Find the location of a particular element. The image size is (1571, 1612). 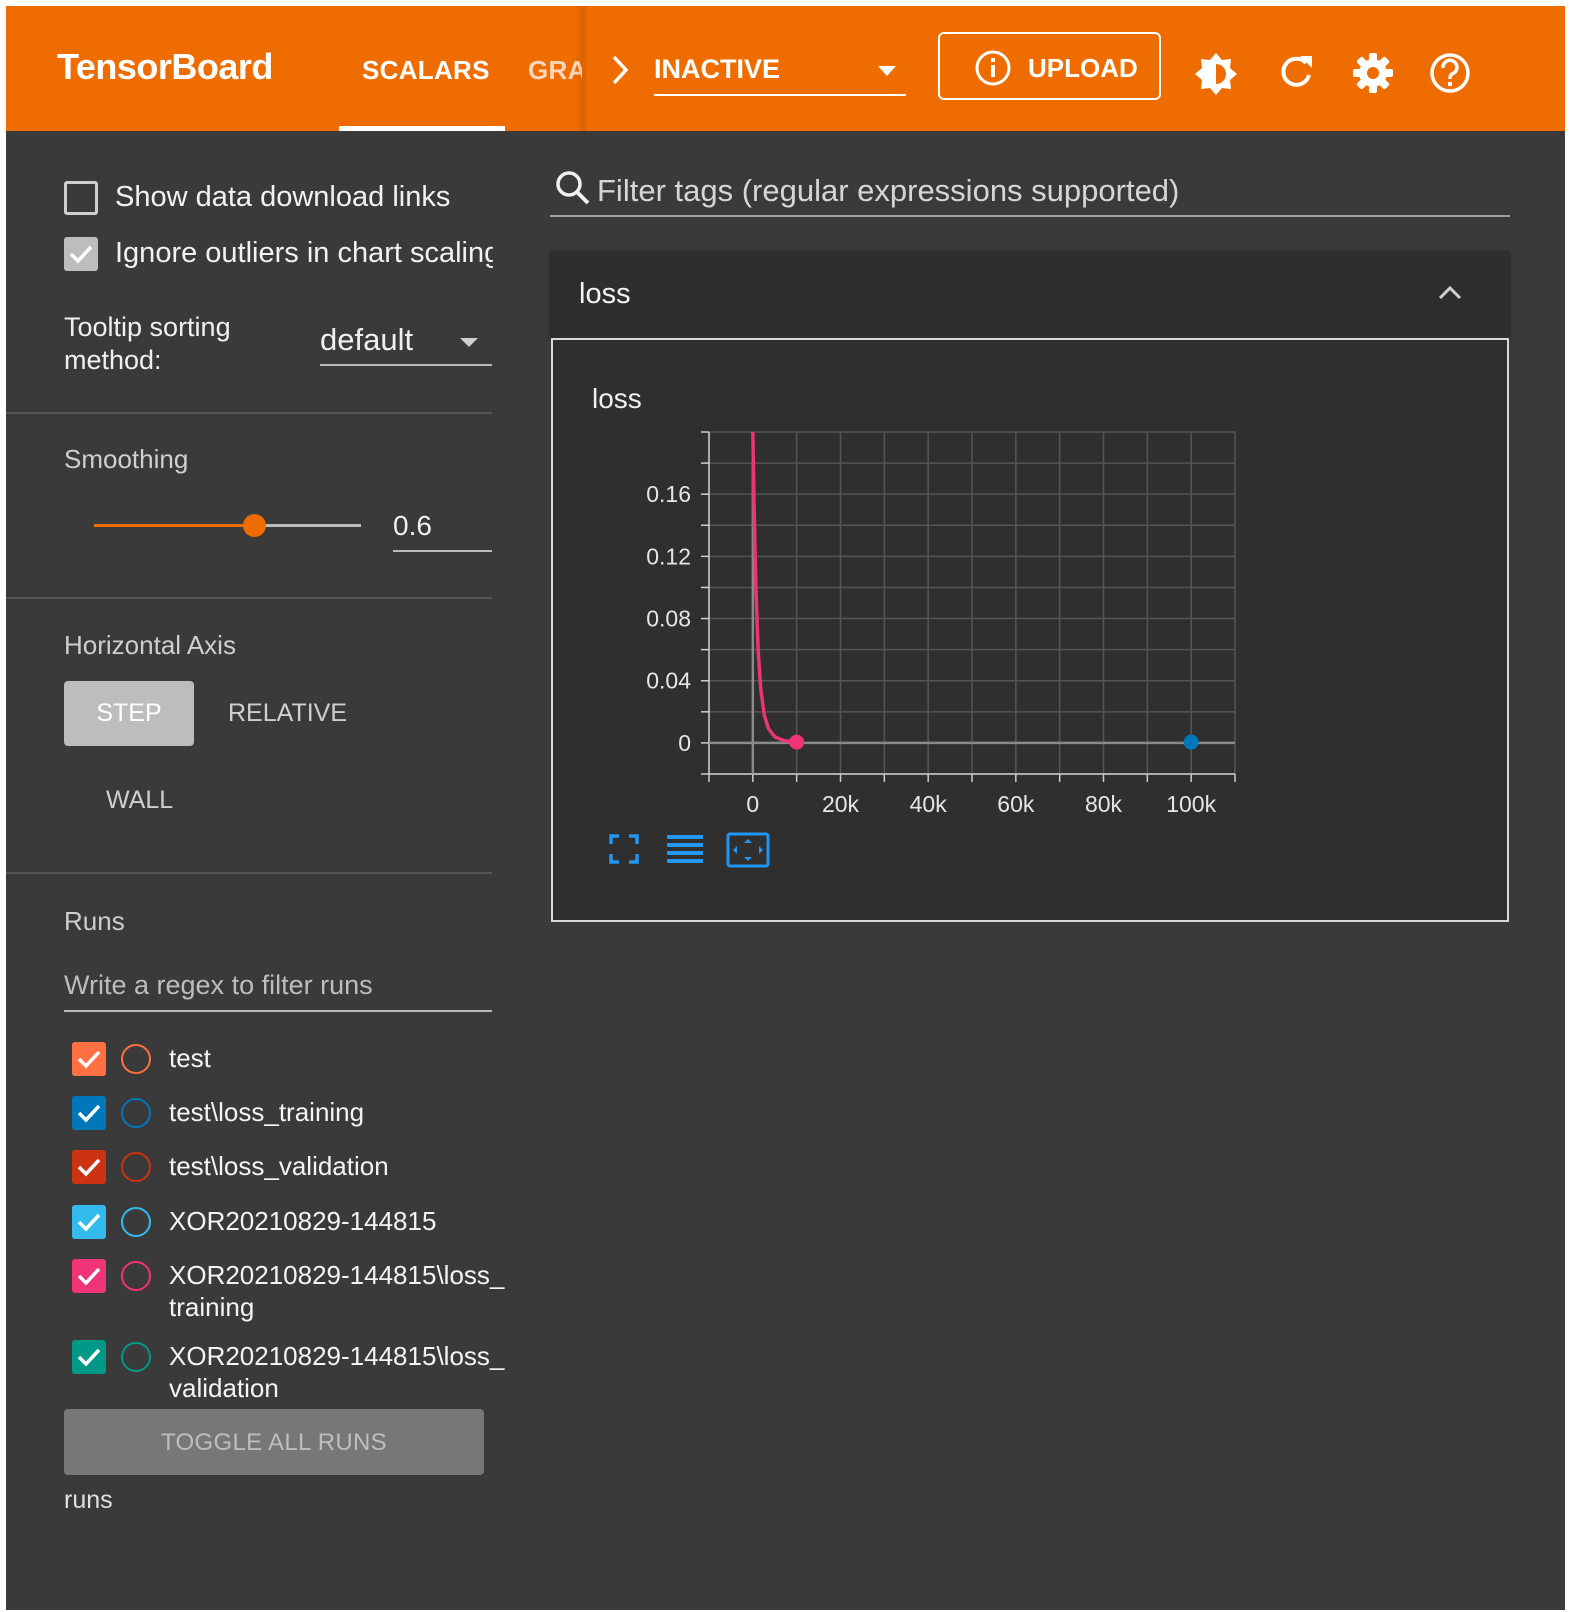

tab-scroll-divider is located at coordinates (584, 68).